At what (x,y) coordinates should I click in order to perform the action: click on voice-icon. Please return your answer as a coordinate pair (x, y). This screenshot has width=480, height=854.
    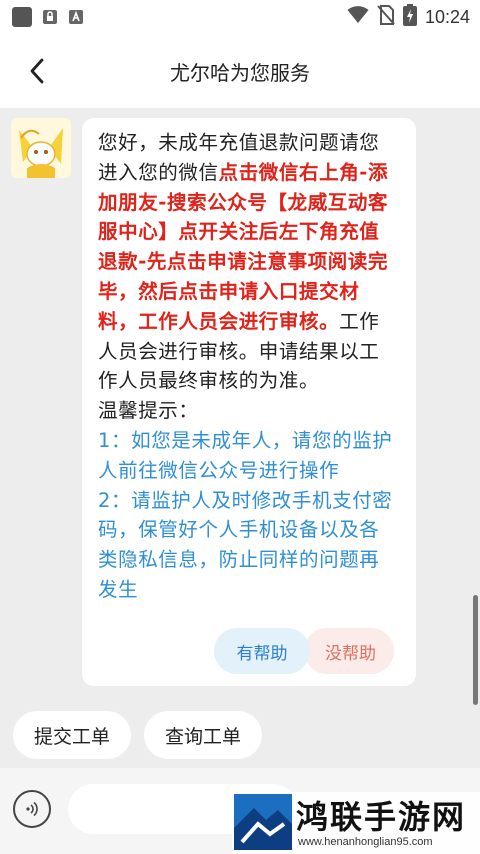
    Looking at the image, I should click on (32, 809).